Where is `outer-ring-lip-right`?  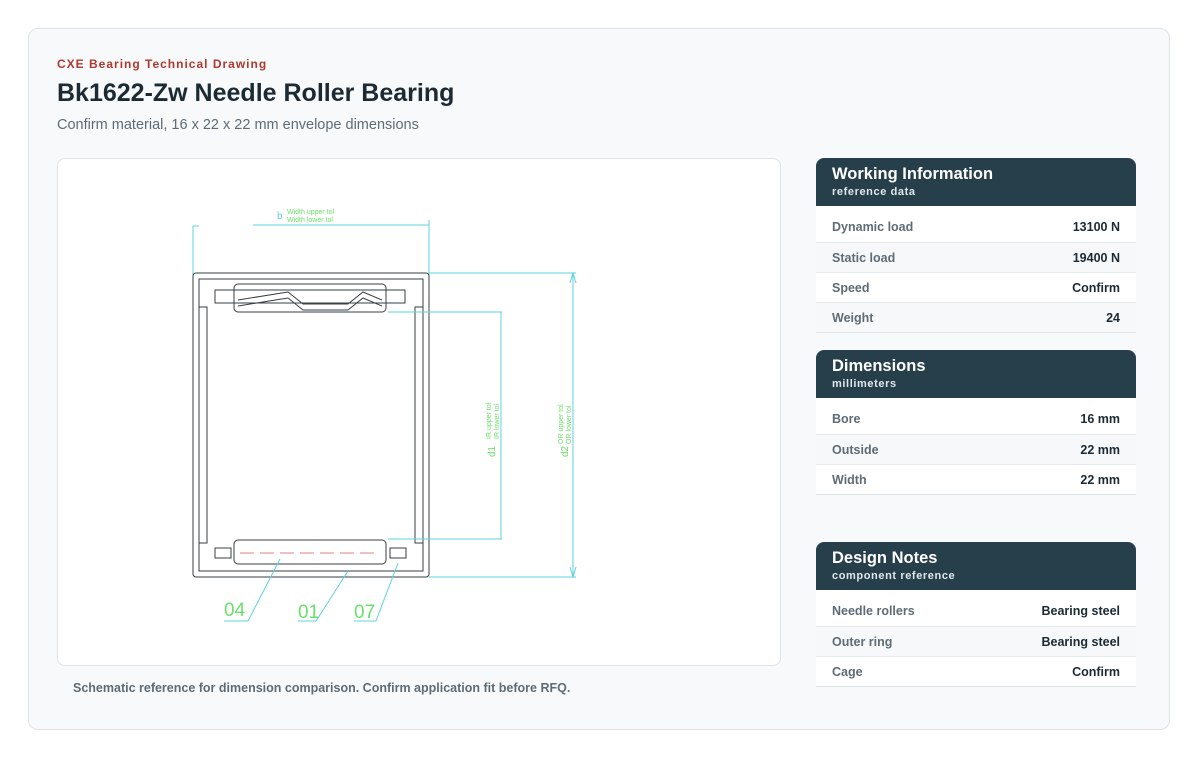
outer-ring-lip-right is located at coordinates (418, 425).